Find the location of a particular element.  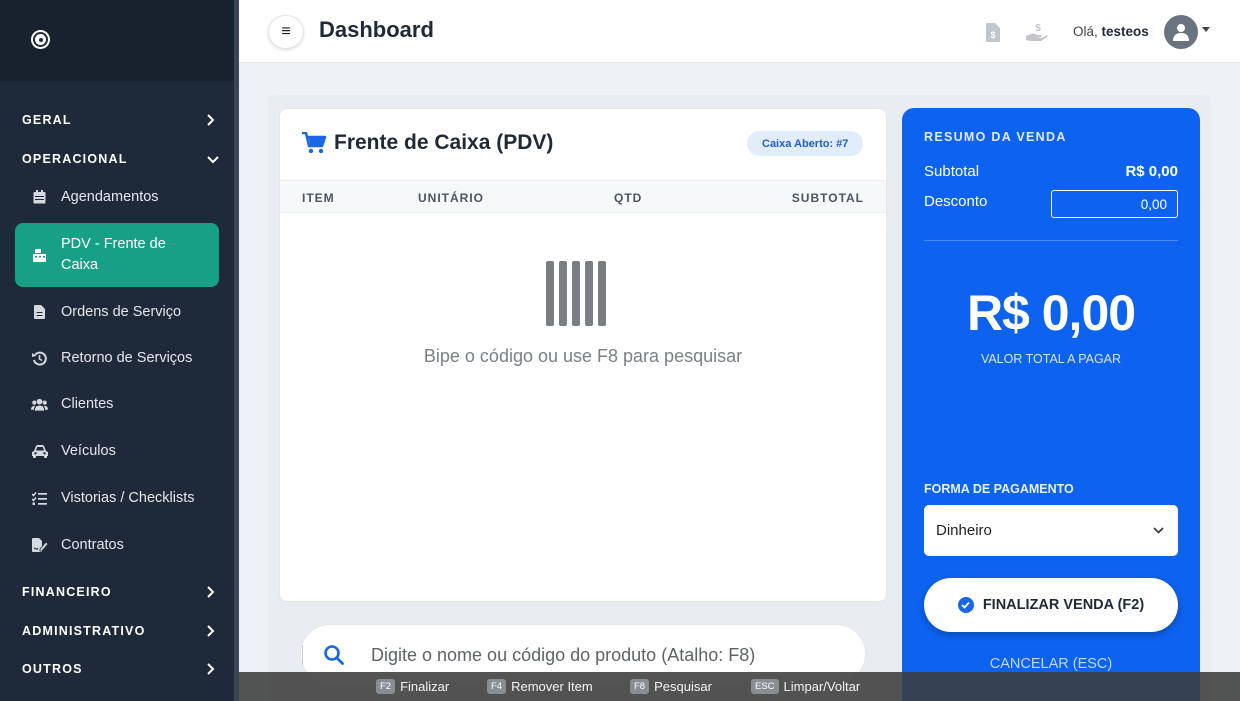

pdv-title: Frente de Caixa (PDV) is located at coordinates (427, 143).